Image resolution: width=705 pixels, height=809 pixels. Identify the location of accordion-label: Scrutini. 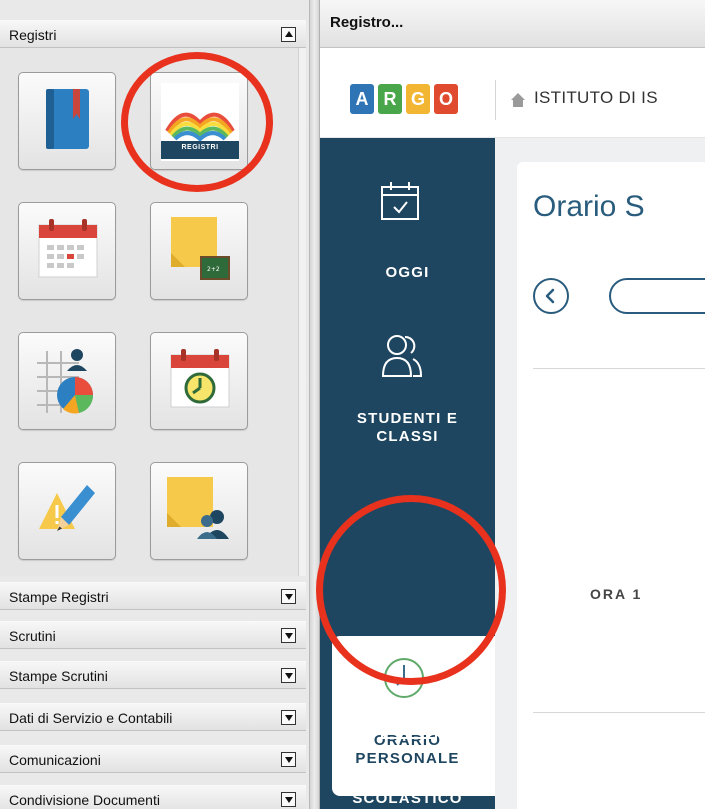
(32, 636).